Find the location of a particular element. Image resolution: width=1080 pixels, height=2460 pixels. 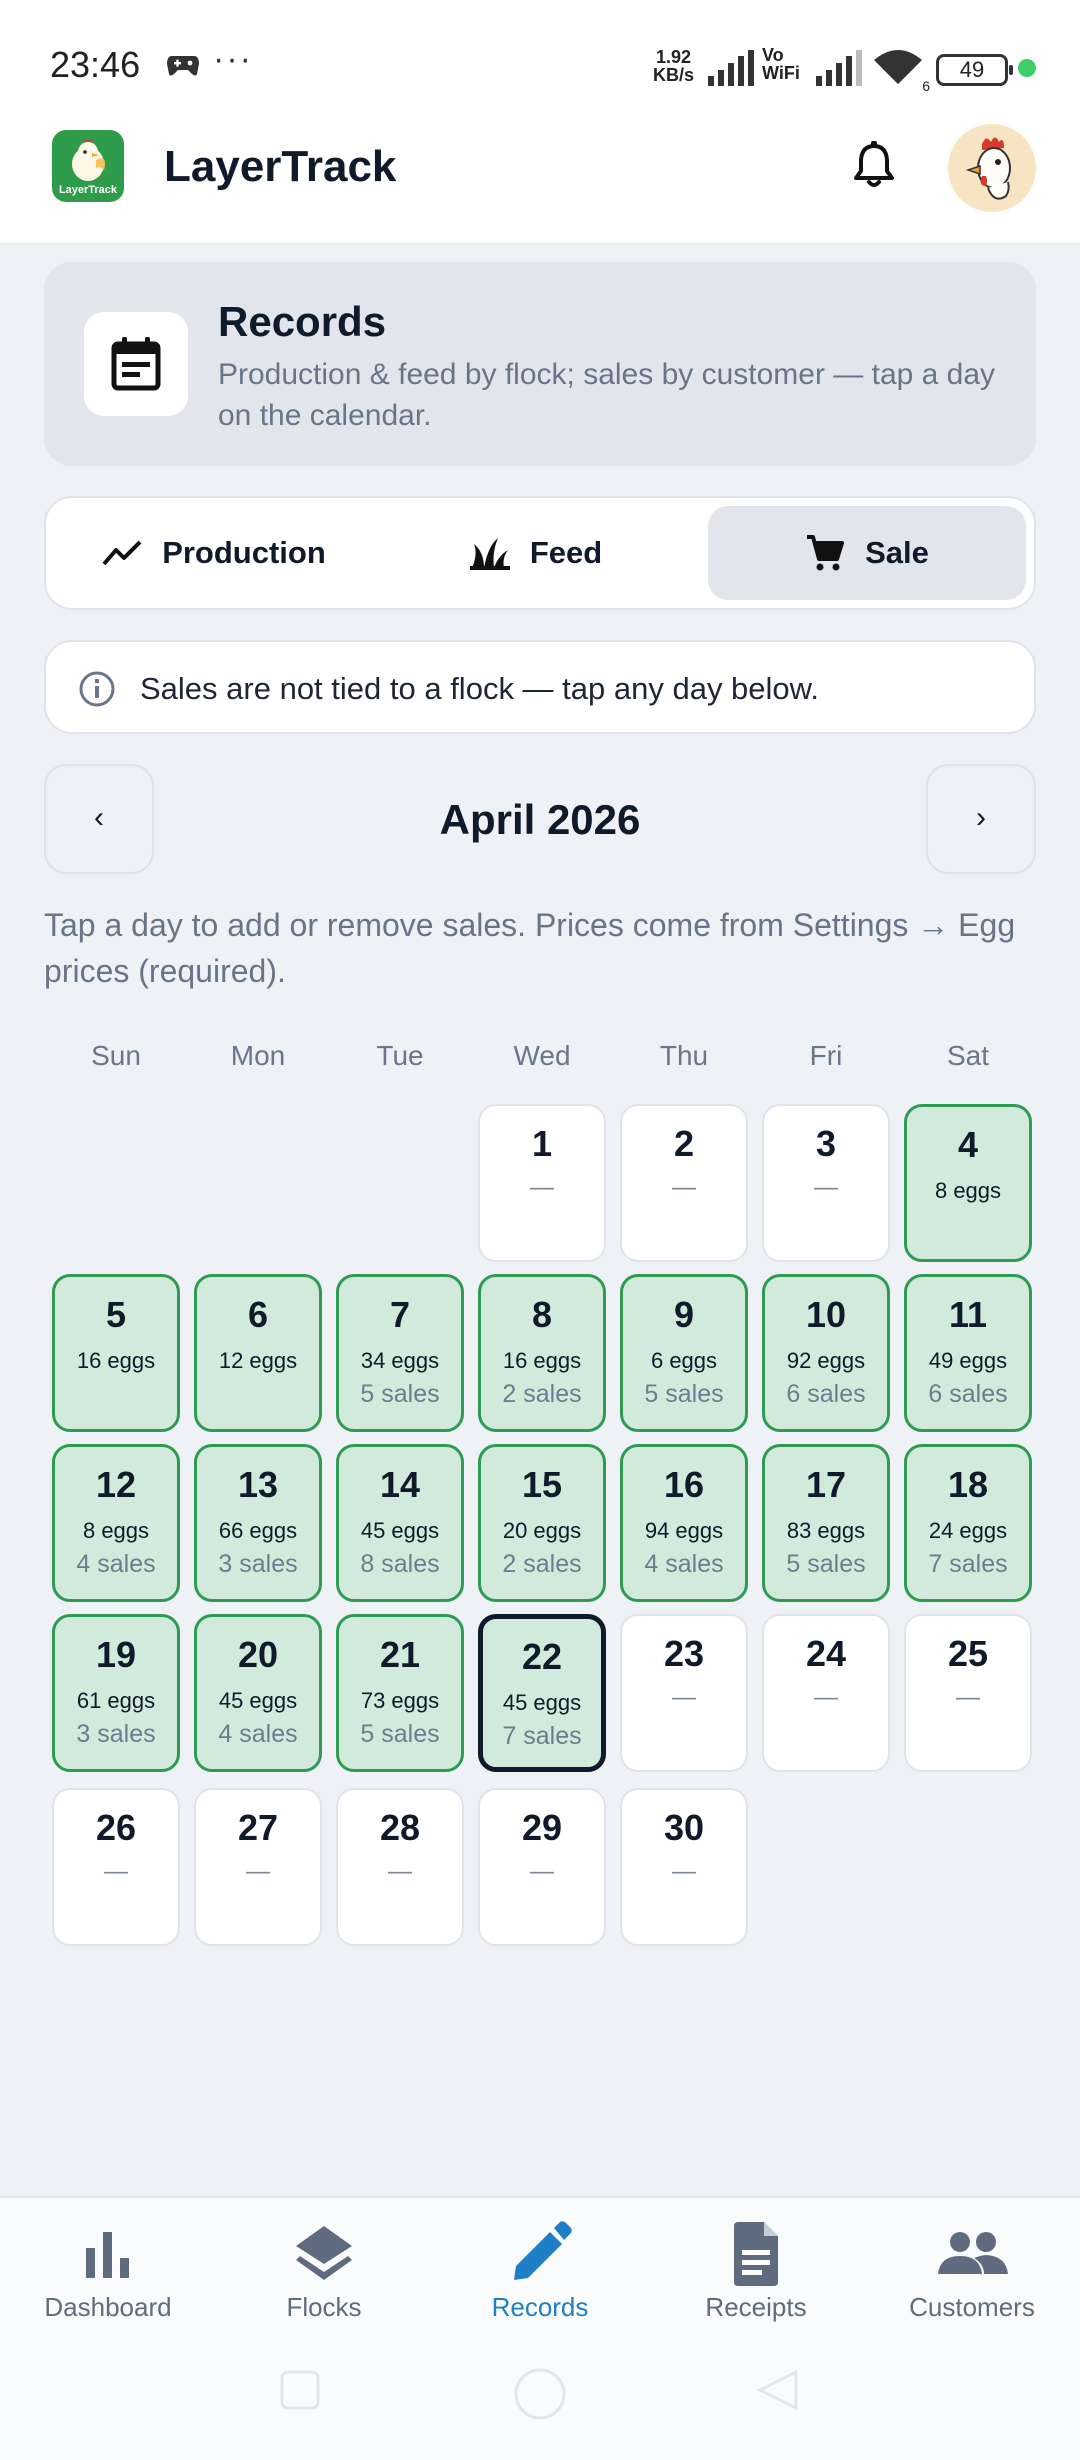

trend-line-icon is located at coordinates (122, 553).